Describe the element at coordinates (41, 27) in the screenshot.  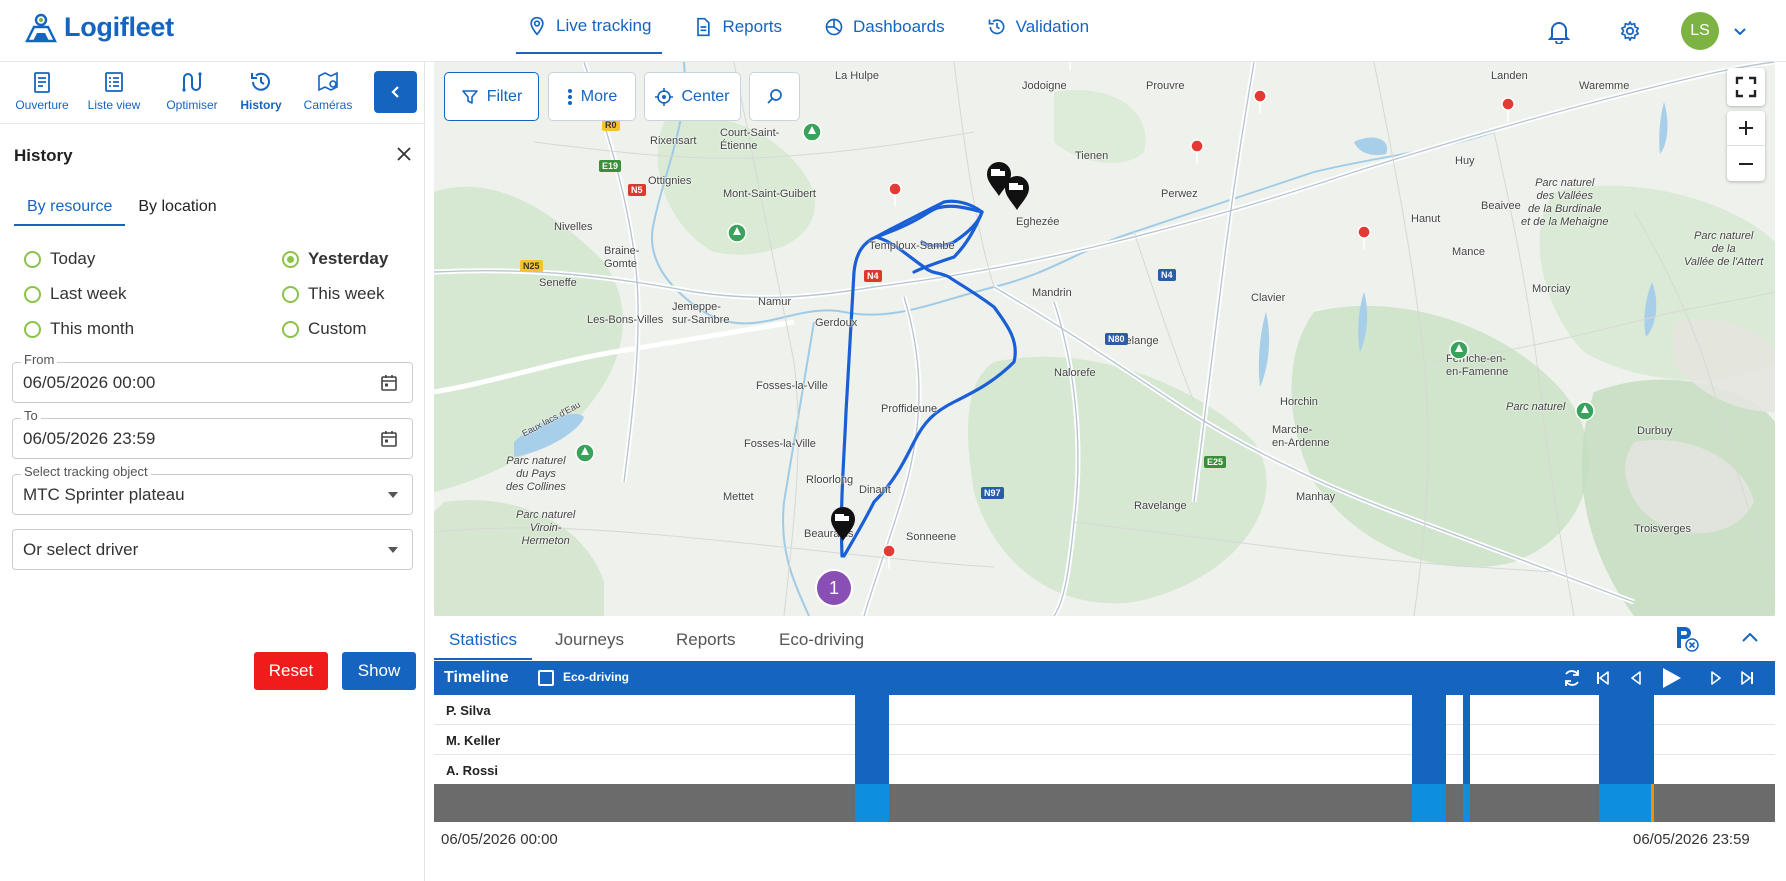
I see `logifleet-logo-icon` at that location.